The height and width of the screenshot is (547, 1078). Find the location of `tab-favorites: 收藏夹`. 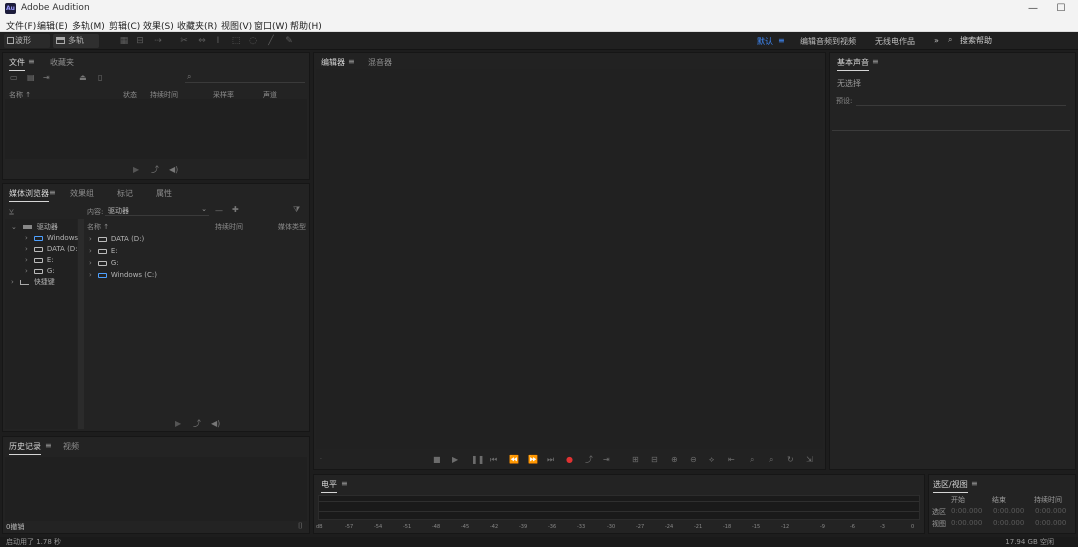

tab-favorites: 收藏夹 is located at coordinates (62, 62).